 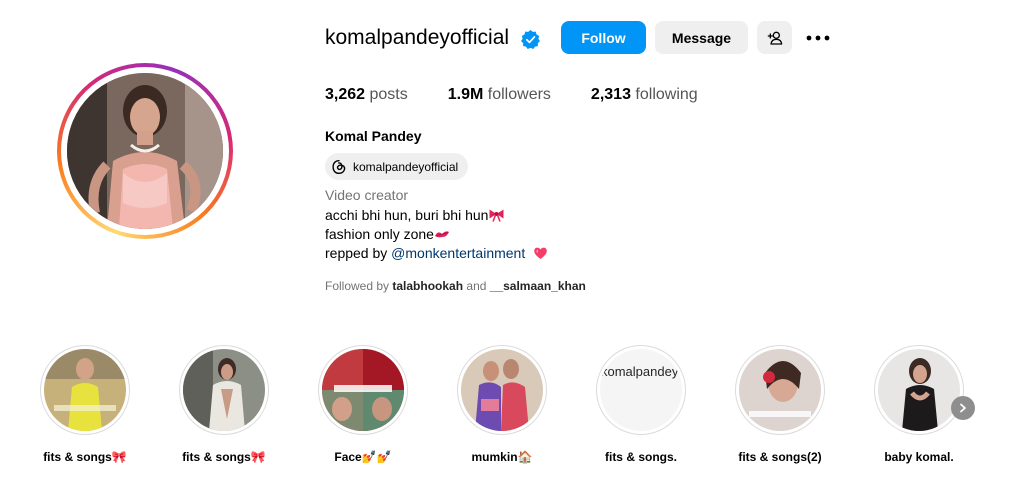 I want to click on more-options-icon, so click(x=818, y=38).